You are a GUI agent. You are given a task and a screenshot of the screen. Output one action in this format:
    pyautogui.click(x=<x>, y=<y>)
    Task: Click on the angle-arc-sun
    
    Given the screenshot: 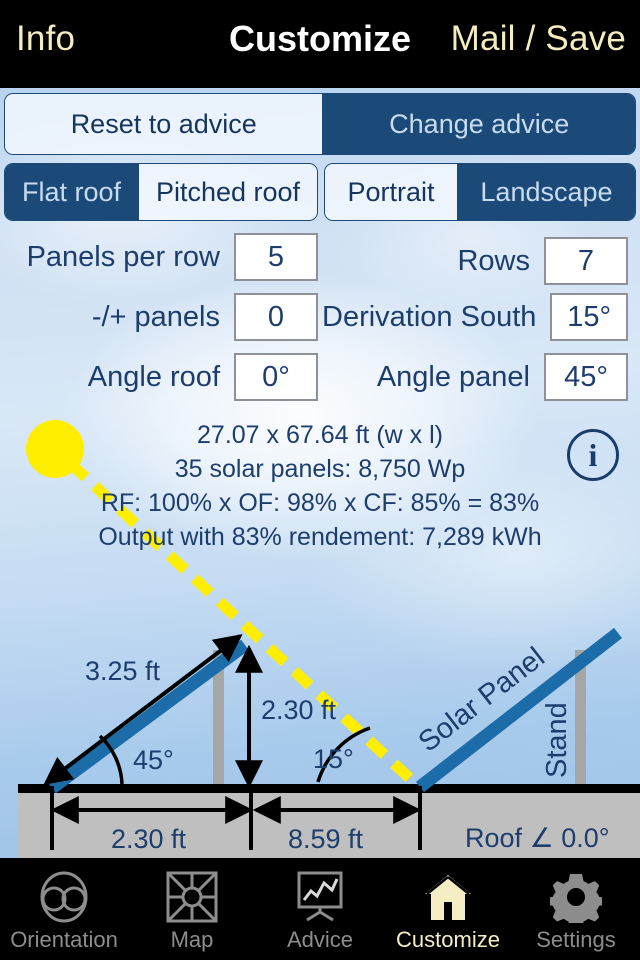 What is the action you would take?
    pyautogui.click(x=343, y=754)
    